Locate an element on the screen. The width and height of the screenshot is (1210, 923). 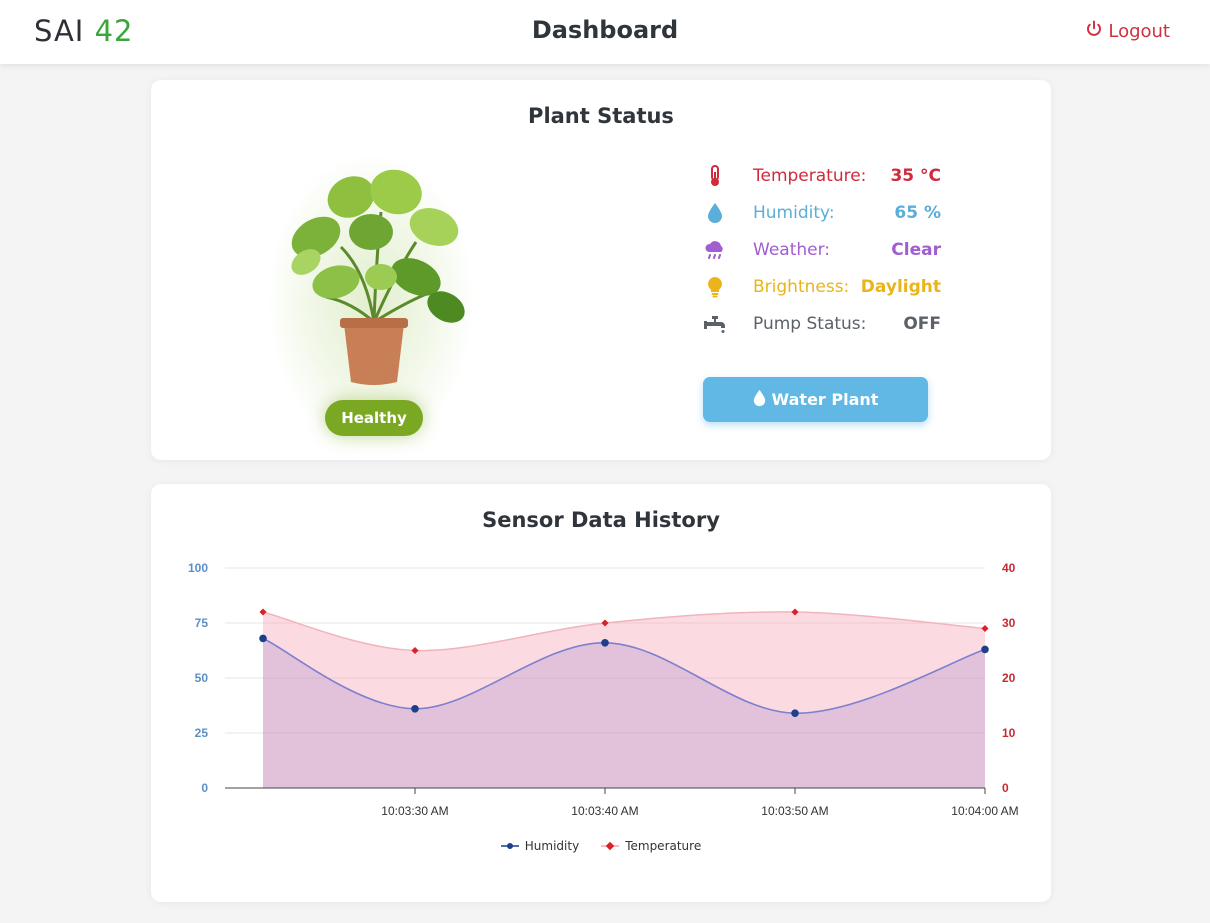
legend-humidity-label: Humidity is located at coordinates (552, 846).